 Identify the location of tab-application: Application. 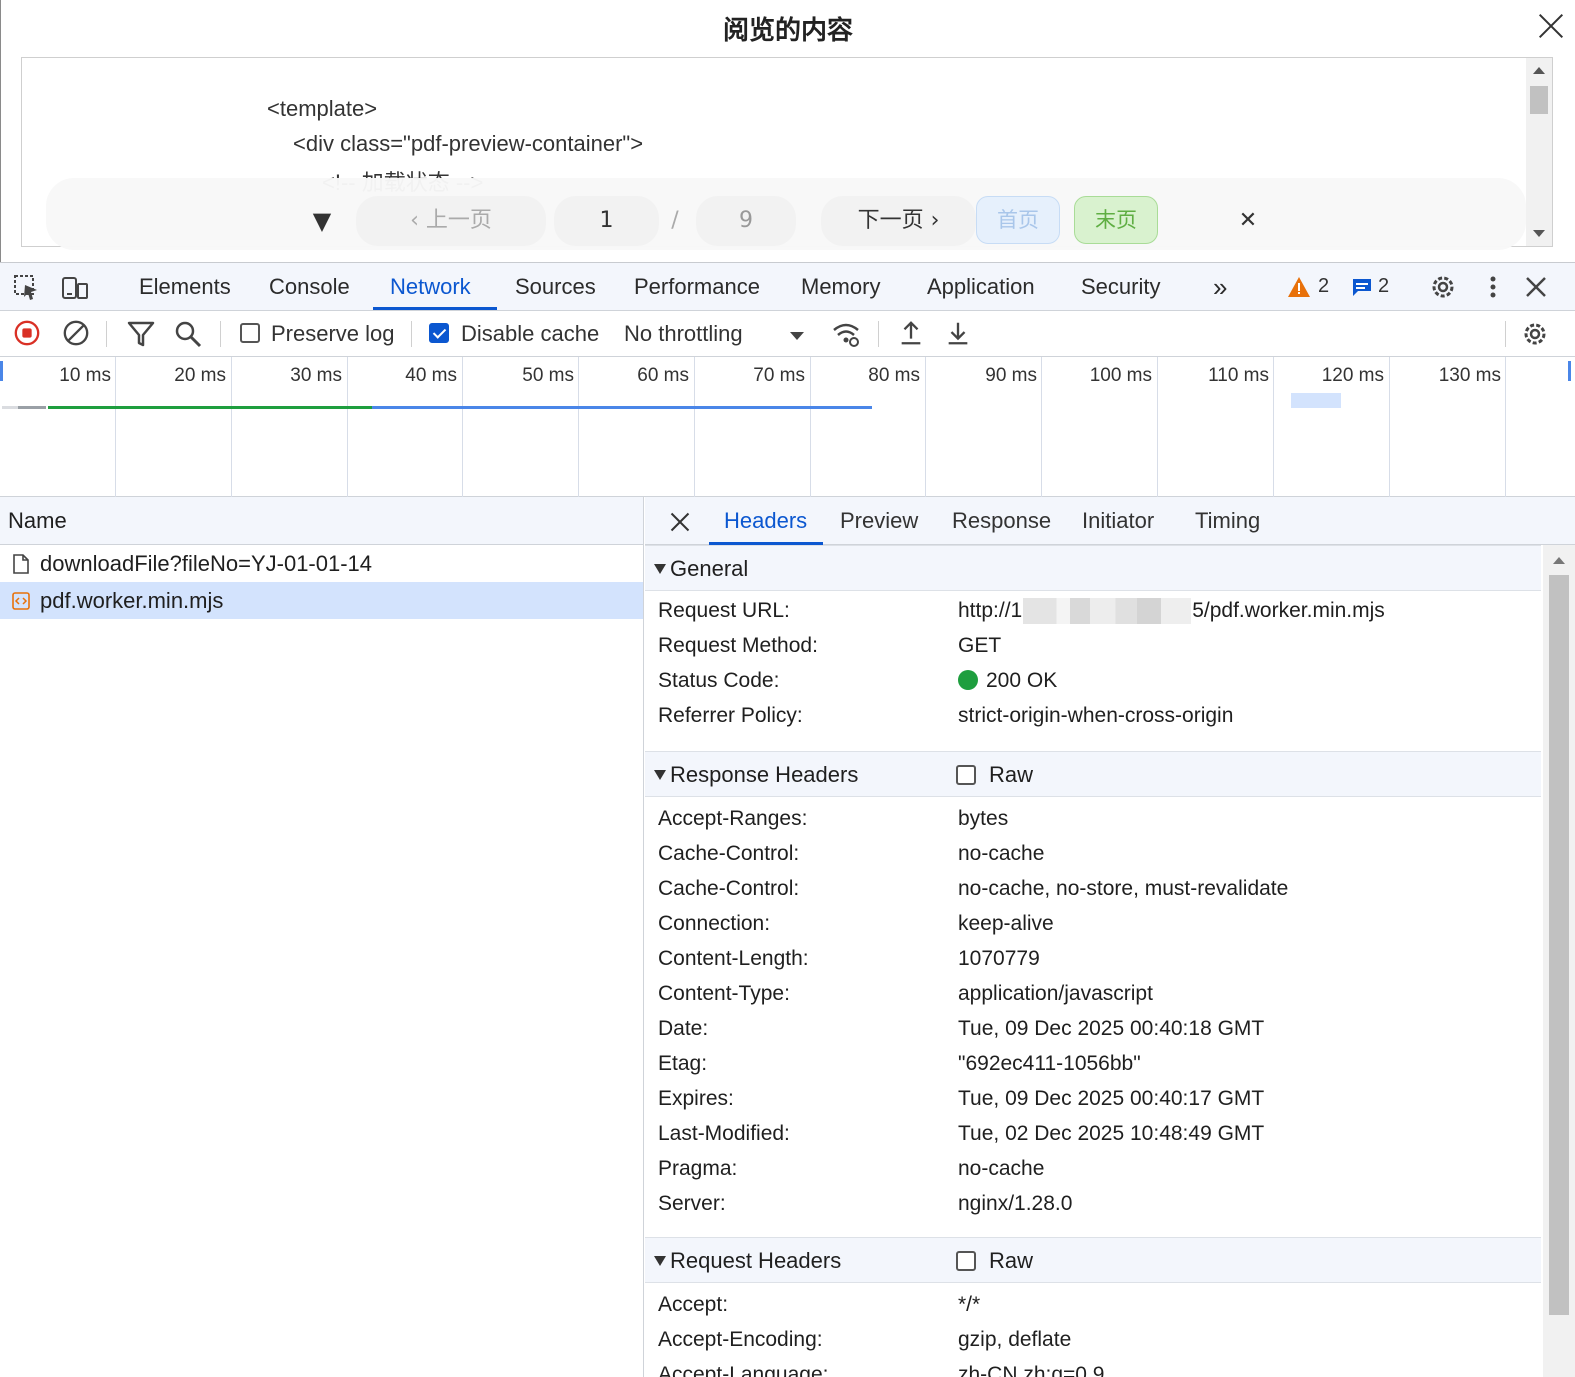
(981, 287).